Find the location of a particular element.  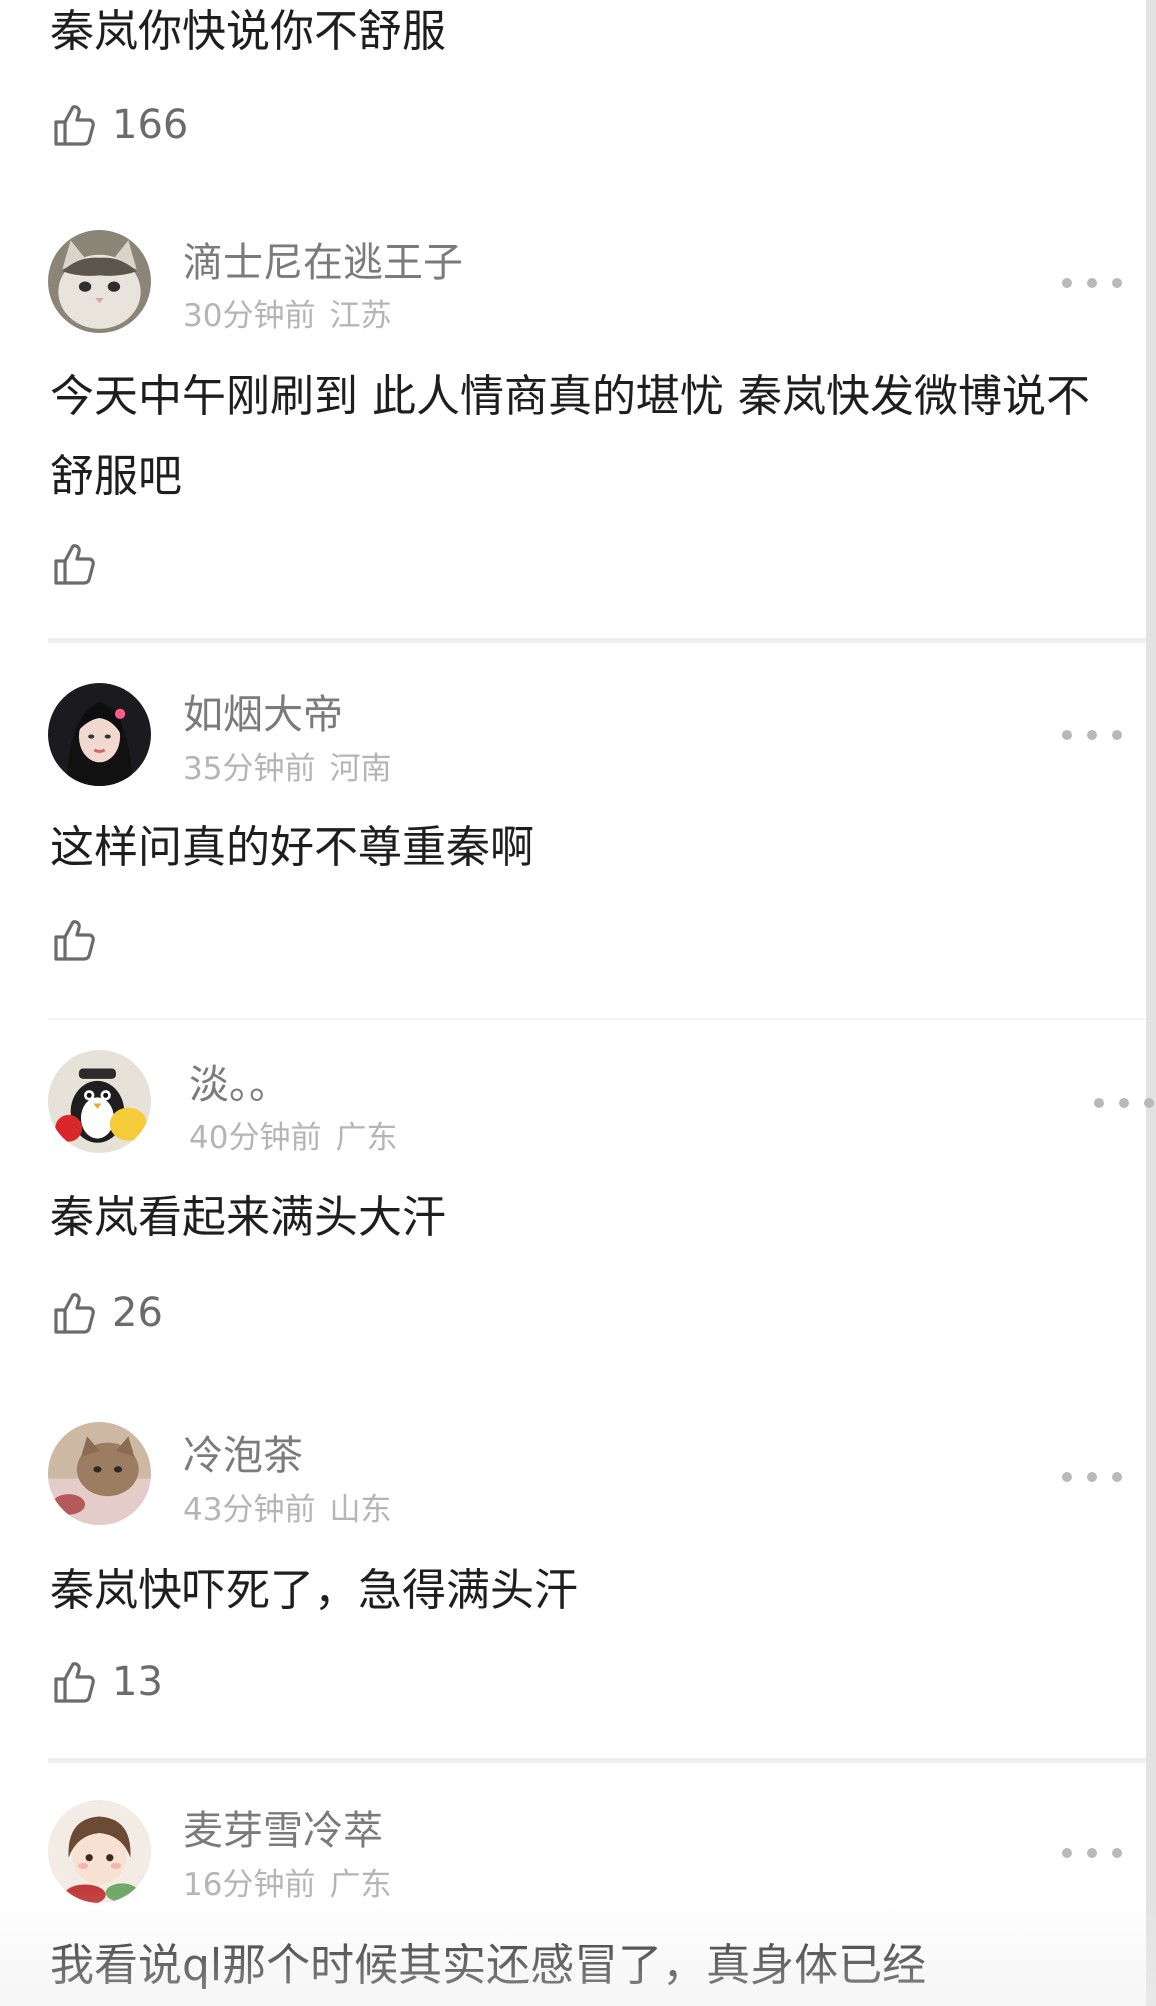

comment-text: 这样问真的好不尊重秦啊 is located at coordinates (292, 847).